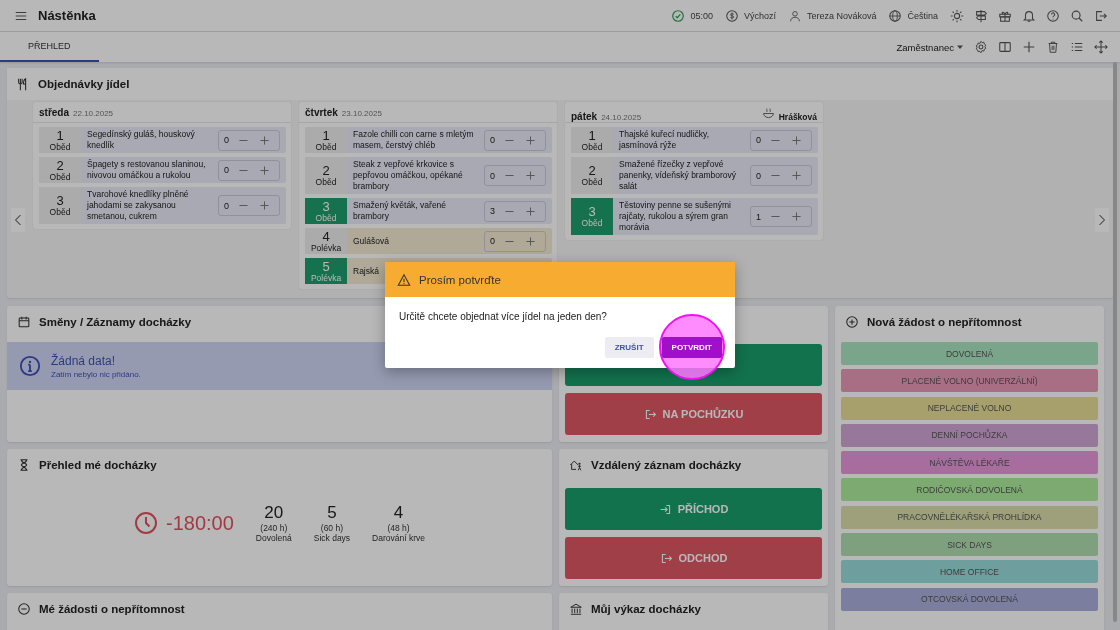 Image resolution: width=1120 pixels, height=630 pixels. I want to click on day-soup: Hrášková, so click(797, 117).